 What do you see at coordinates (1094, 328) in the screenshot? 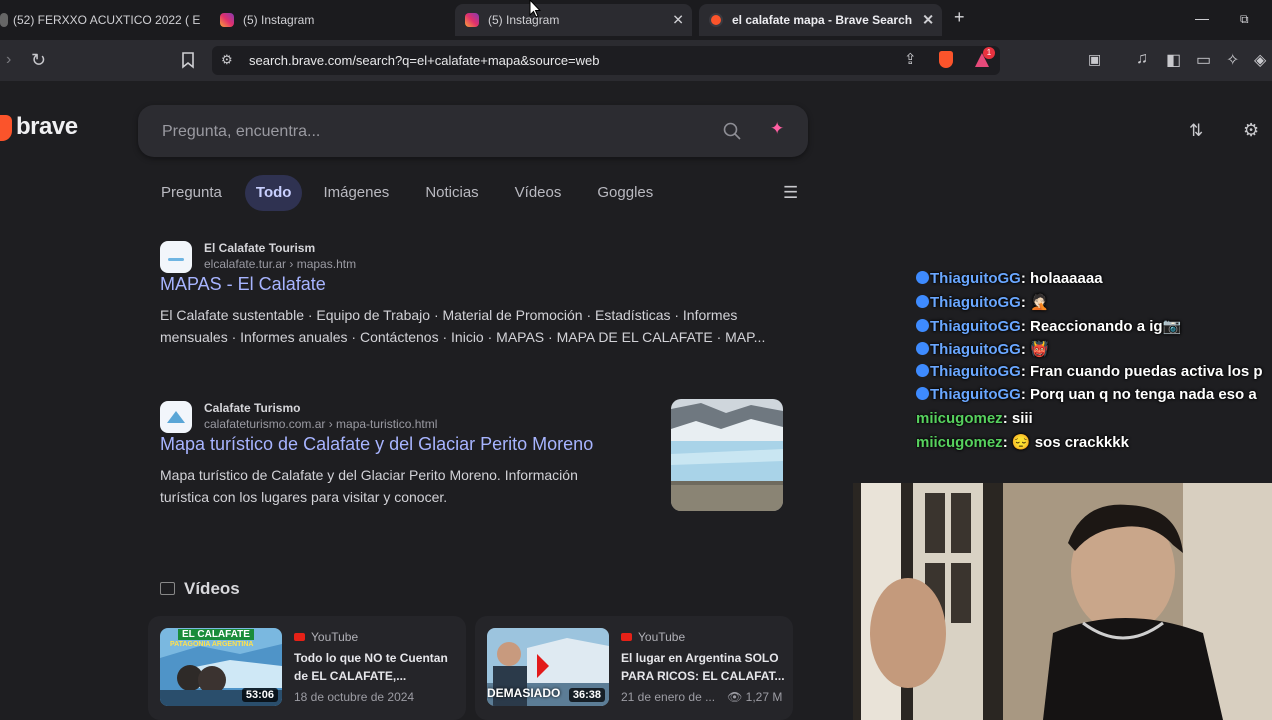
I see `chat-message: ThiaguitoGG: Reaccionando a ig📷` at bounding box center [1094, 328].